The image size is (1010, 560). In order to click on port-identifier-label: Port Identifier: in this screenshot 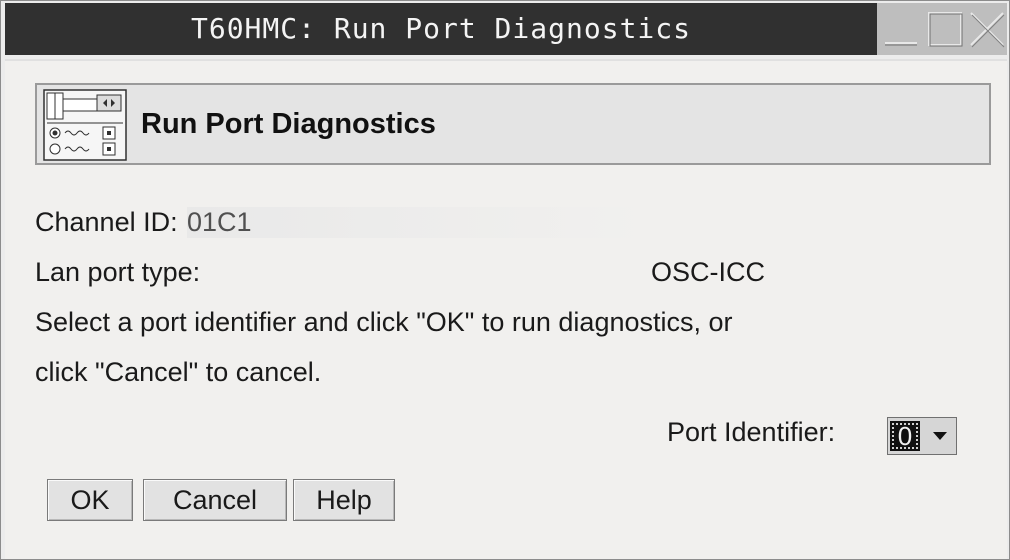, I will do `click(751, 432)`.